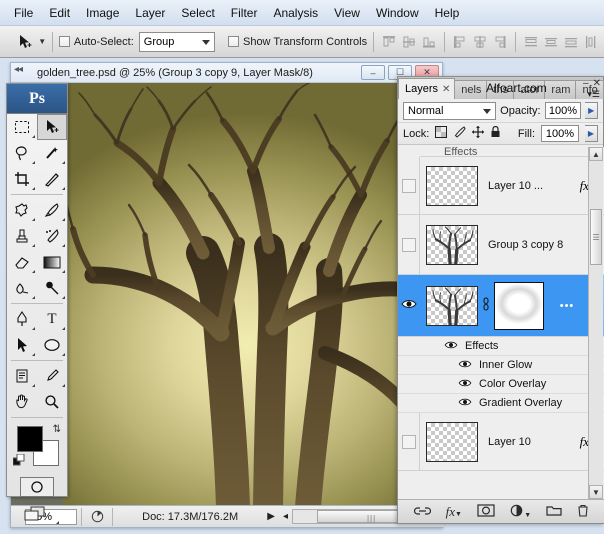 The height and width of the screenshot is (534, 604). Describe the element at coordinates (501, 403) in the screenshot. I see `effect-row-gradient-overlay: Gradient Overlay` at that location.